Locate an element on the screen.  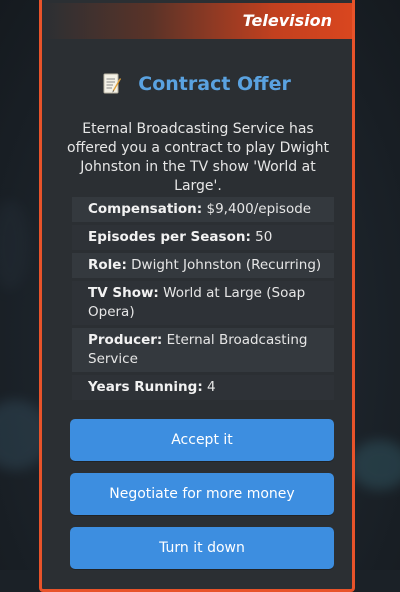
category-label: Television is located at coordinates (287, 20).